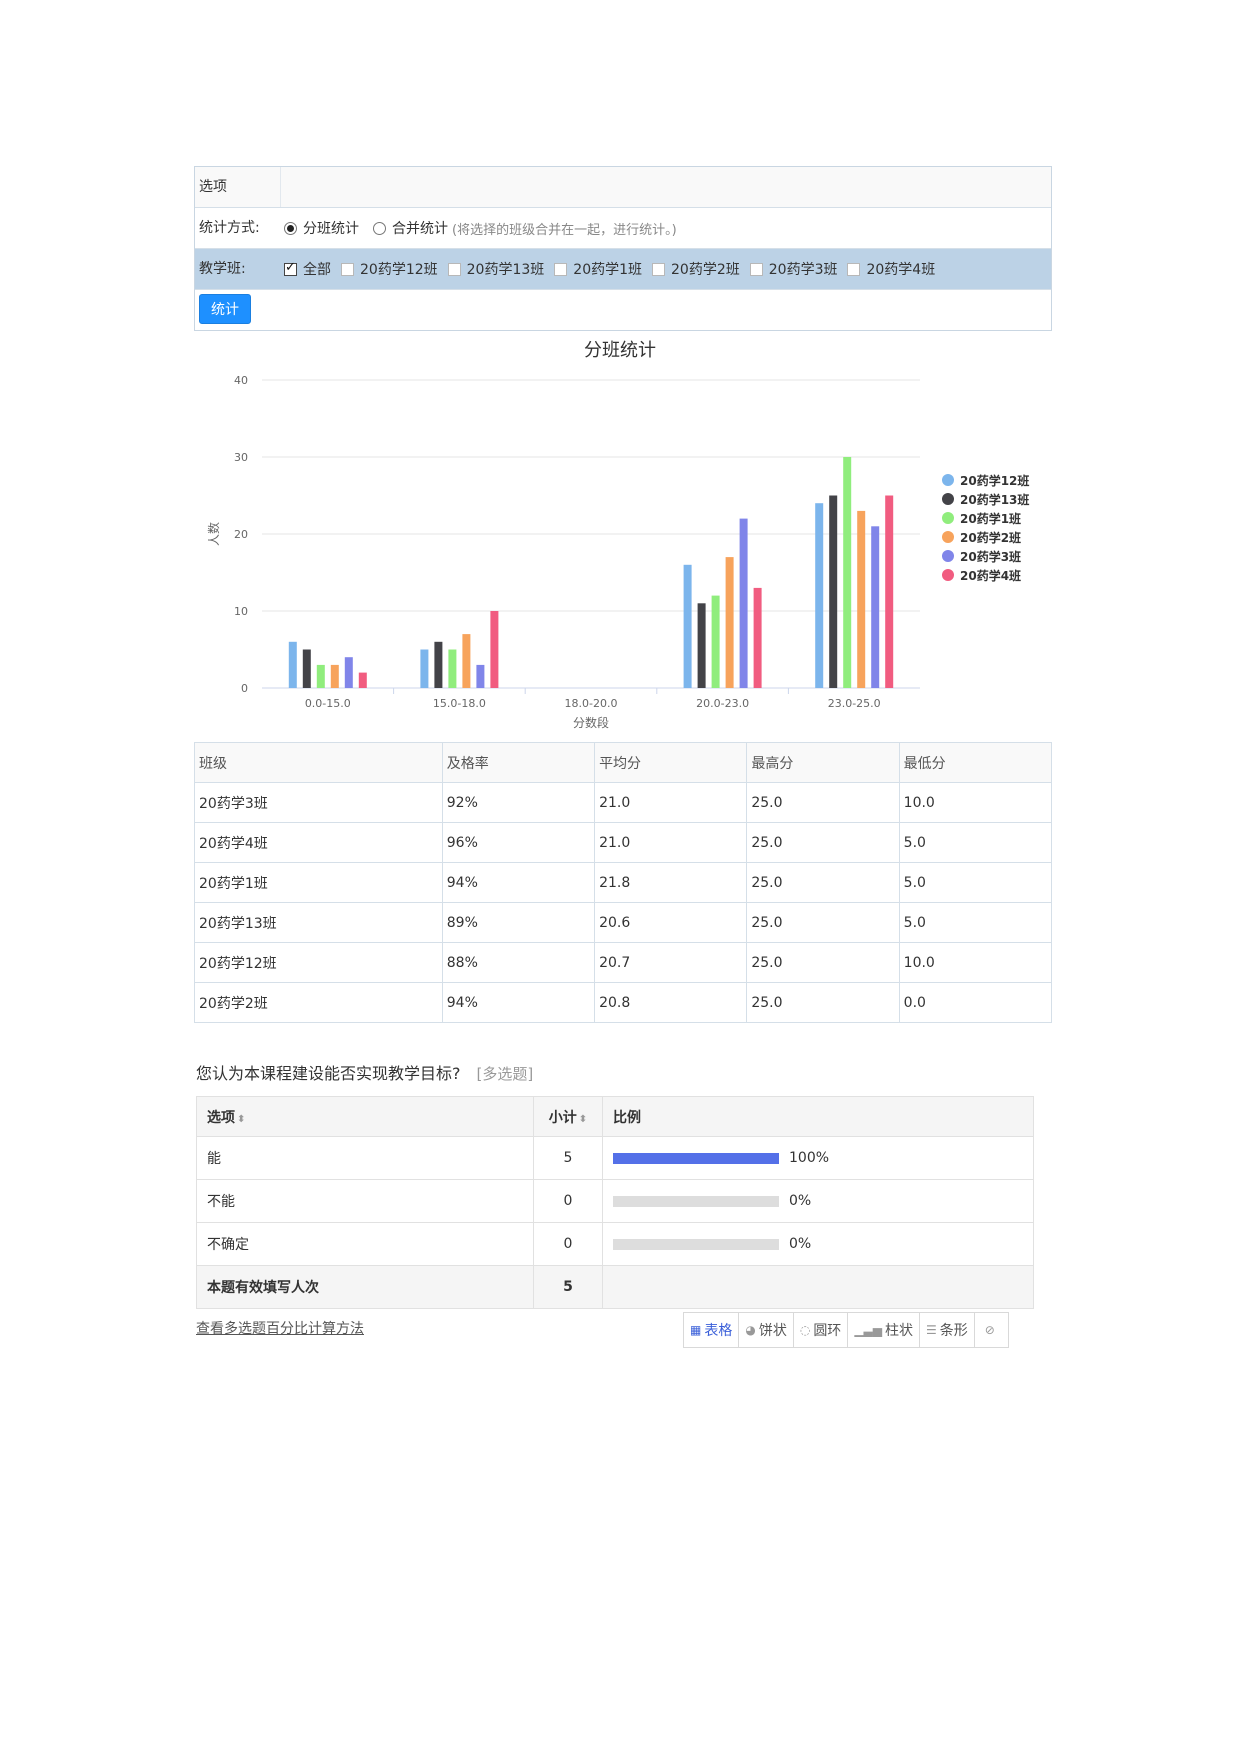  I want to click on table-icon: ▦, so click(695, 1330).